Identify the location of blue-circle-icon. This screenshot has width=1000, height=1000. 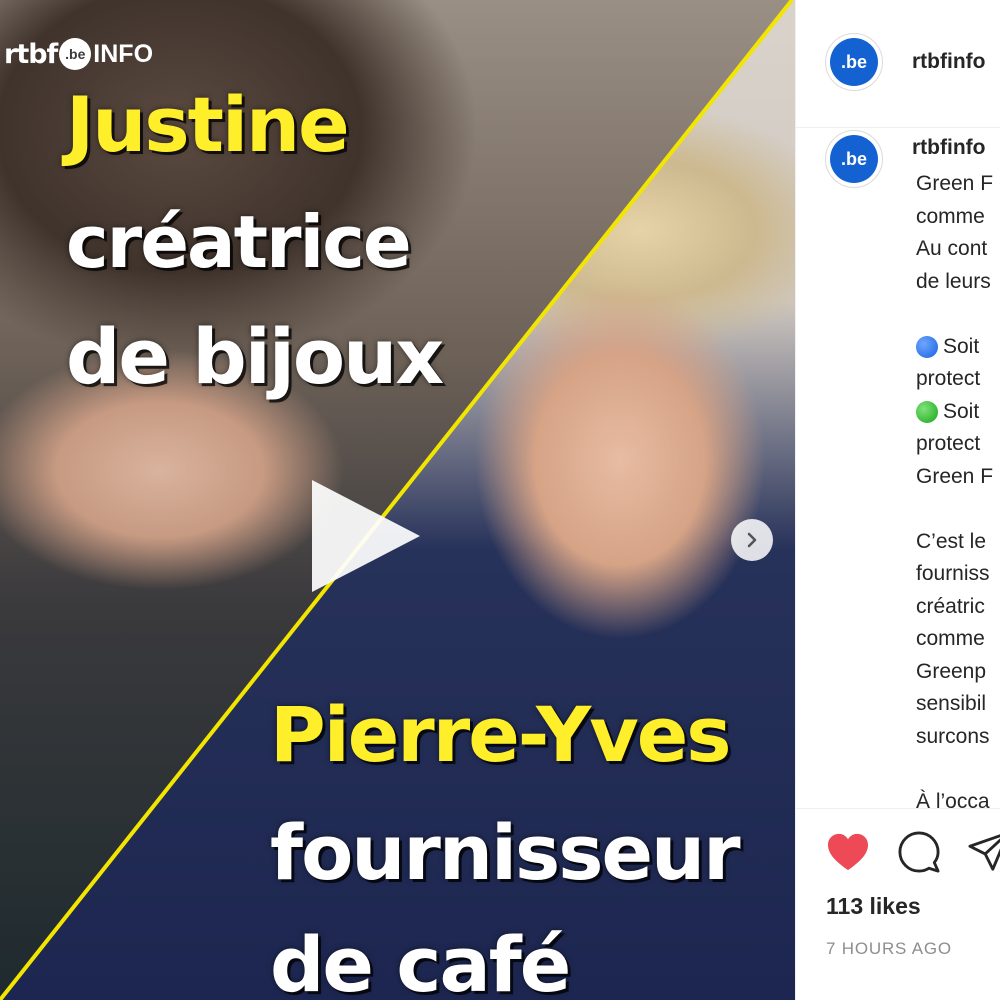
(927, 346).